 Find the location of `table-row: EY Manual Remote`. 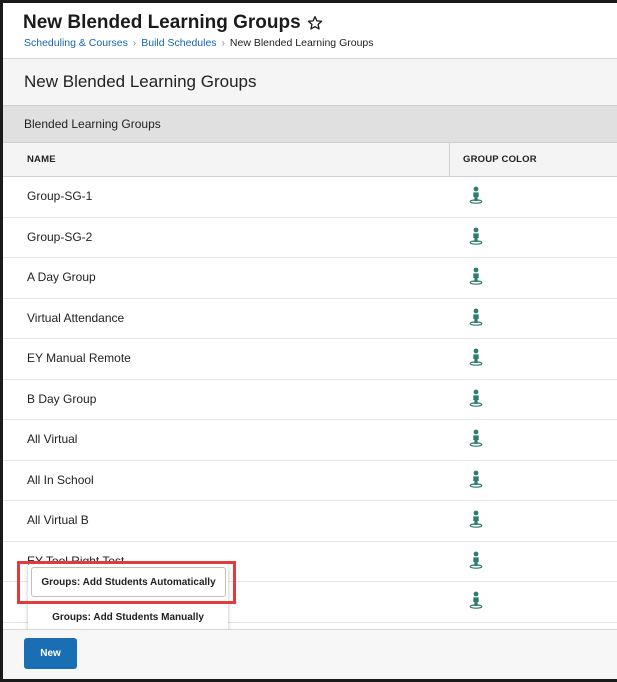

table-row: EY Manual Remote is located at coordinates (310, 359).